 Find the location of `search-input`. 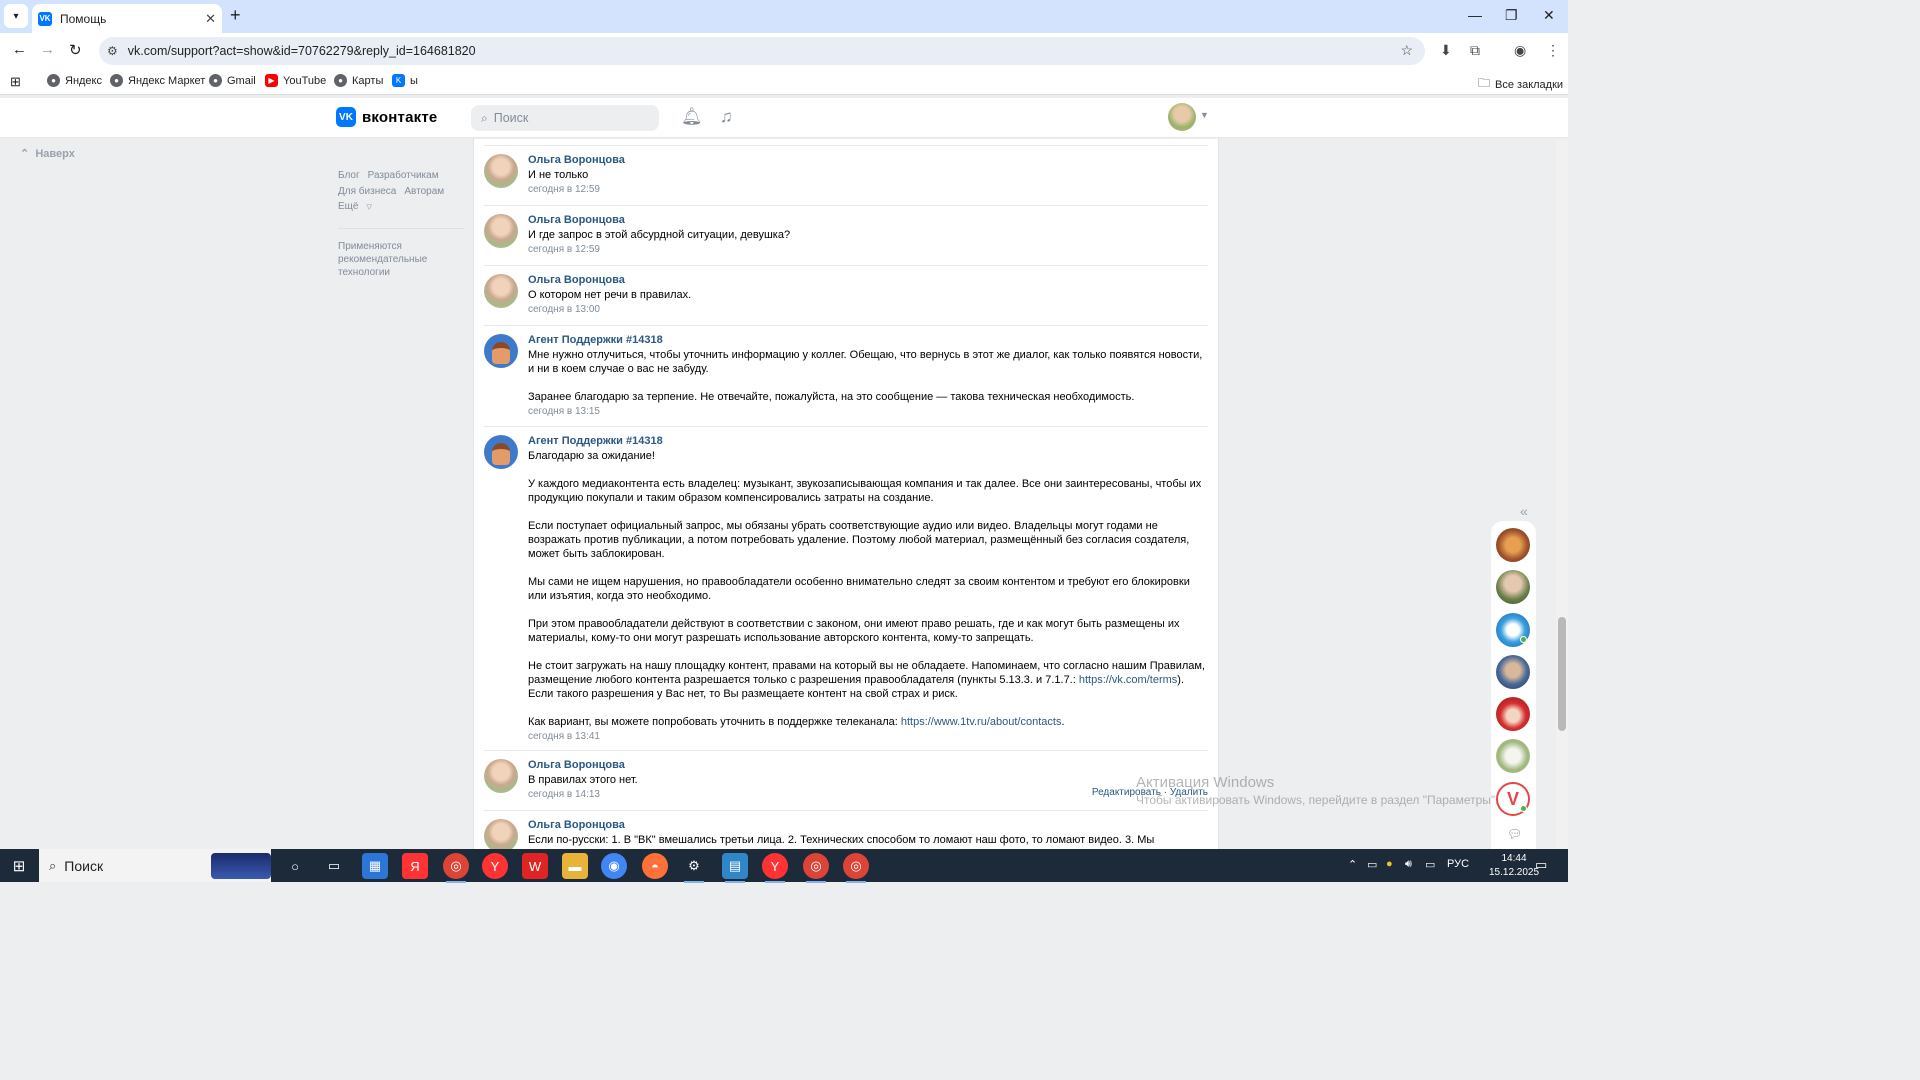

search-input is located at coordinates (563, 118).